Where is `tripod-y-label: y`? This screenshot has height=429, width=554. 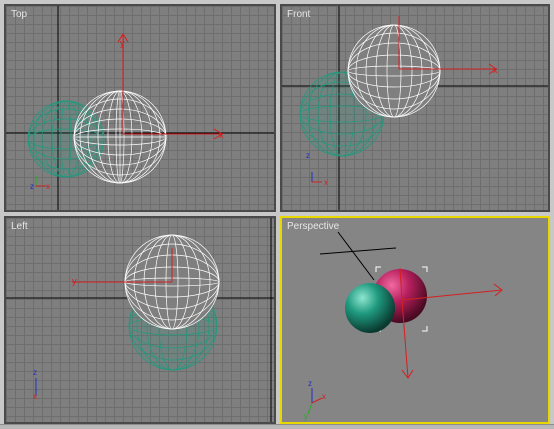
tripod-y-label: y is located at coordinates (306, 416).